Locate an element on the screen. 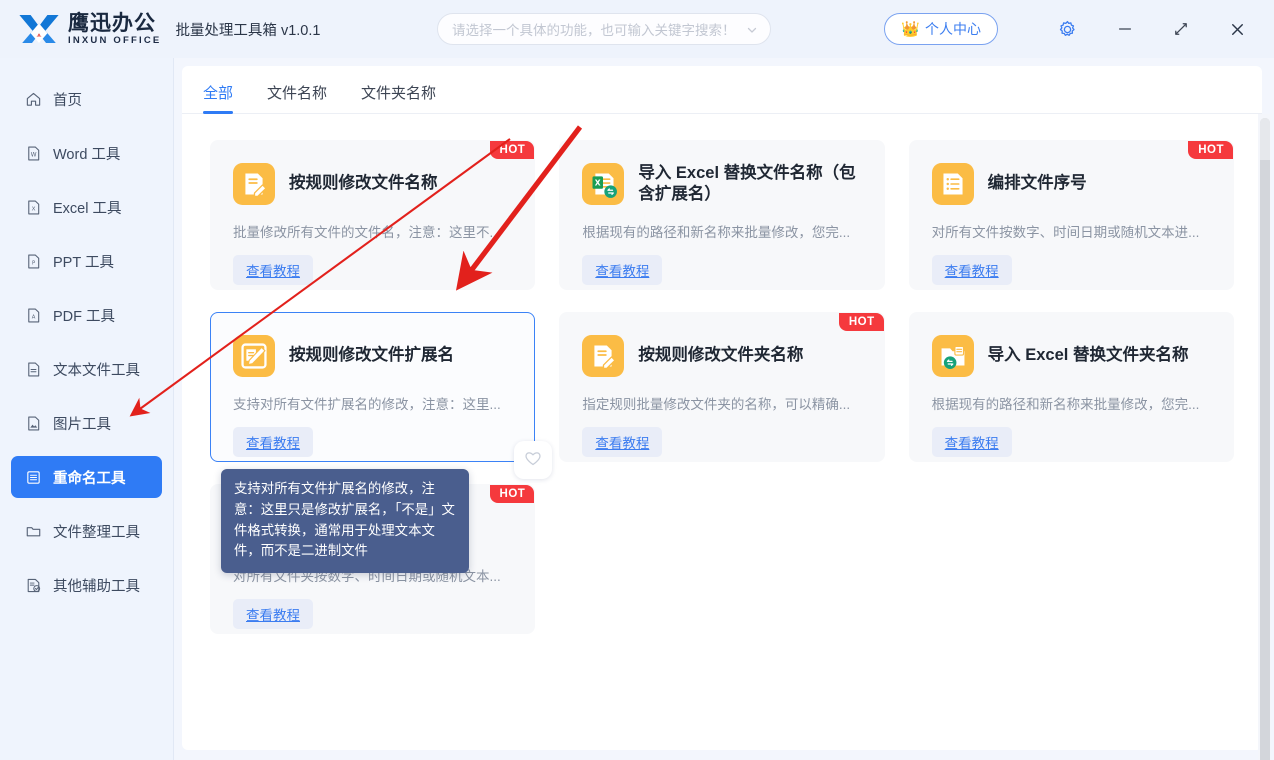 This screenshot has width=1274, height=760. sidebar-item-label: 文件整理工具 is located at coordinates (96, 532).